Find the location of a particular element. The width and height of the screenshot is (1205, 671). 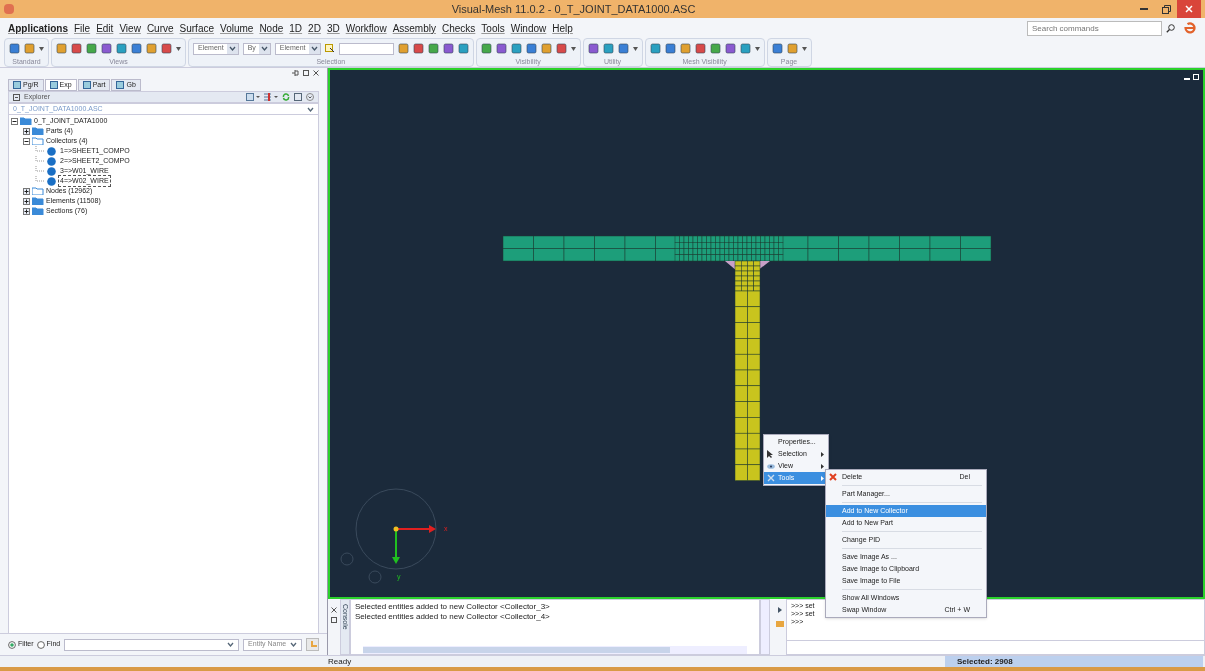

cursor-icon is located at coordinates (770, 454).